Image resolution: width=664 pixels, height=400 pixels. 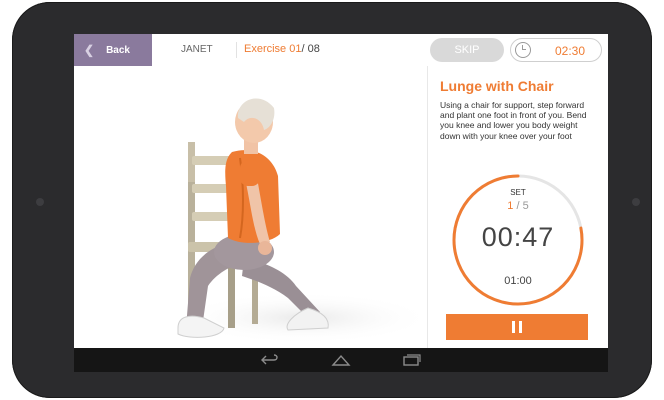 I want to click on total-time: 01:00, so click(x=518, y=281).